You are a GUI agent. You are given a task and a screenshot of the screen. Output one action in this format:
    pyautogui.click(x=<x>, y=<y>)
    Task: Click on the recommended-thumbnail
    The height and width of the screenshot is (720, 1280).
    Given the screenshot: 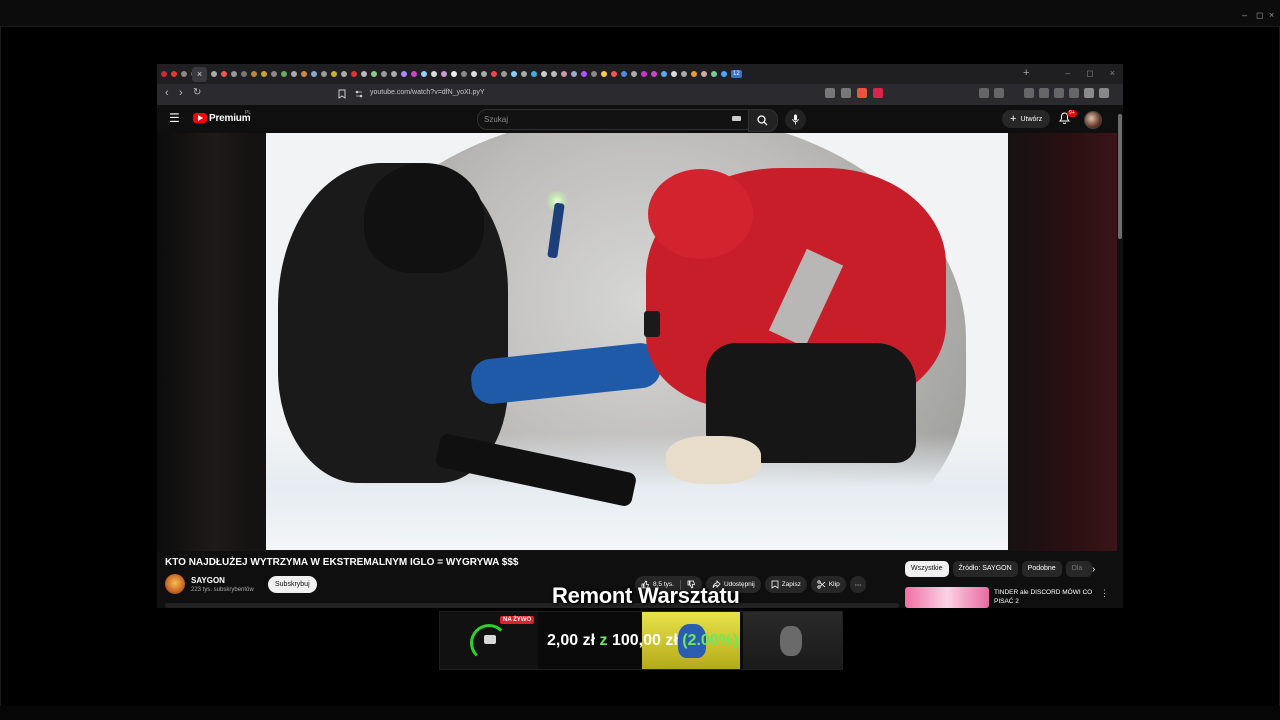 What is the action you would take?
    pyautogui.click(x=947, y=597)
    